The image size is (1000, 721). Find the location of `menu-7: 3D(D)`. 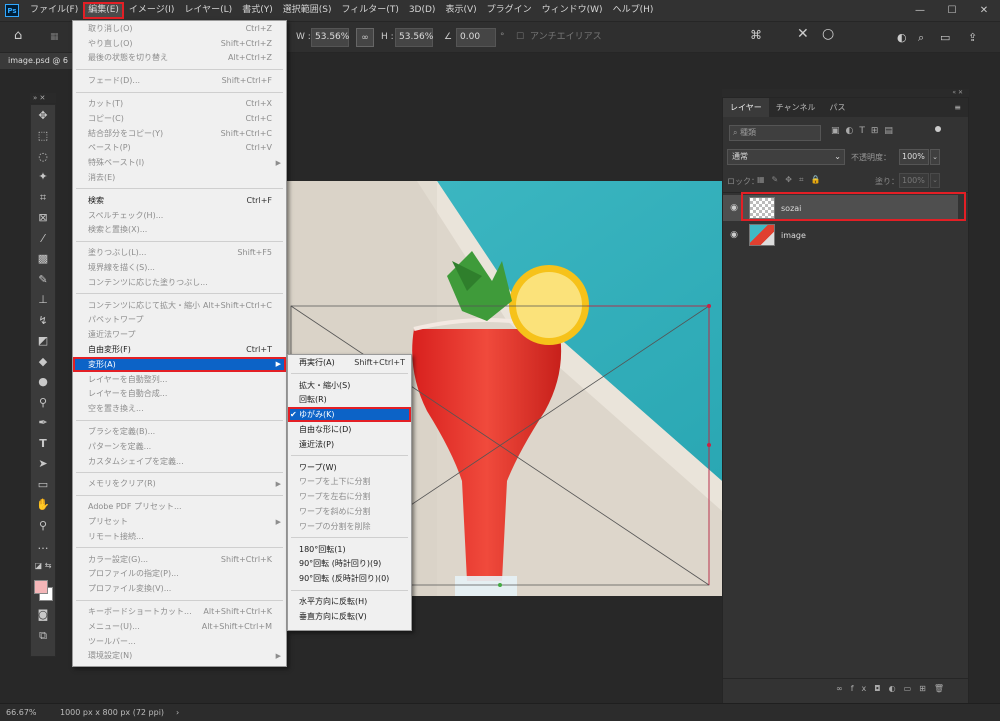

menu-7: 3D(D) is located at coordinates (422, 10).